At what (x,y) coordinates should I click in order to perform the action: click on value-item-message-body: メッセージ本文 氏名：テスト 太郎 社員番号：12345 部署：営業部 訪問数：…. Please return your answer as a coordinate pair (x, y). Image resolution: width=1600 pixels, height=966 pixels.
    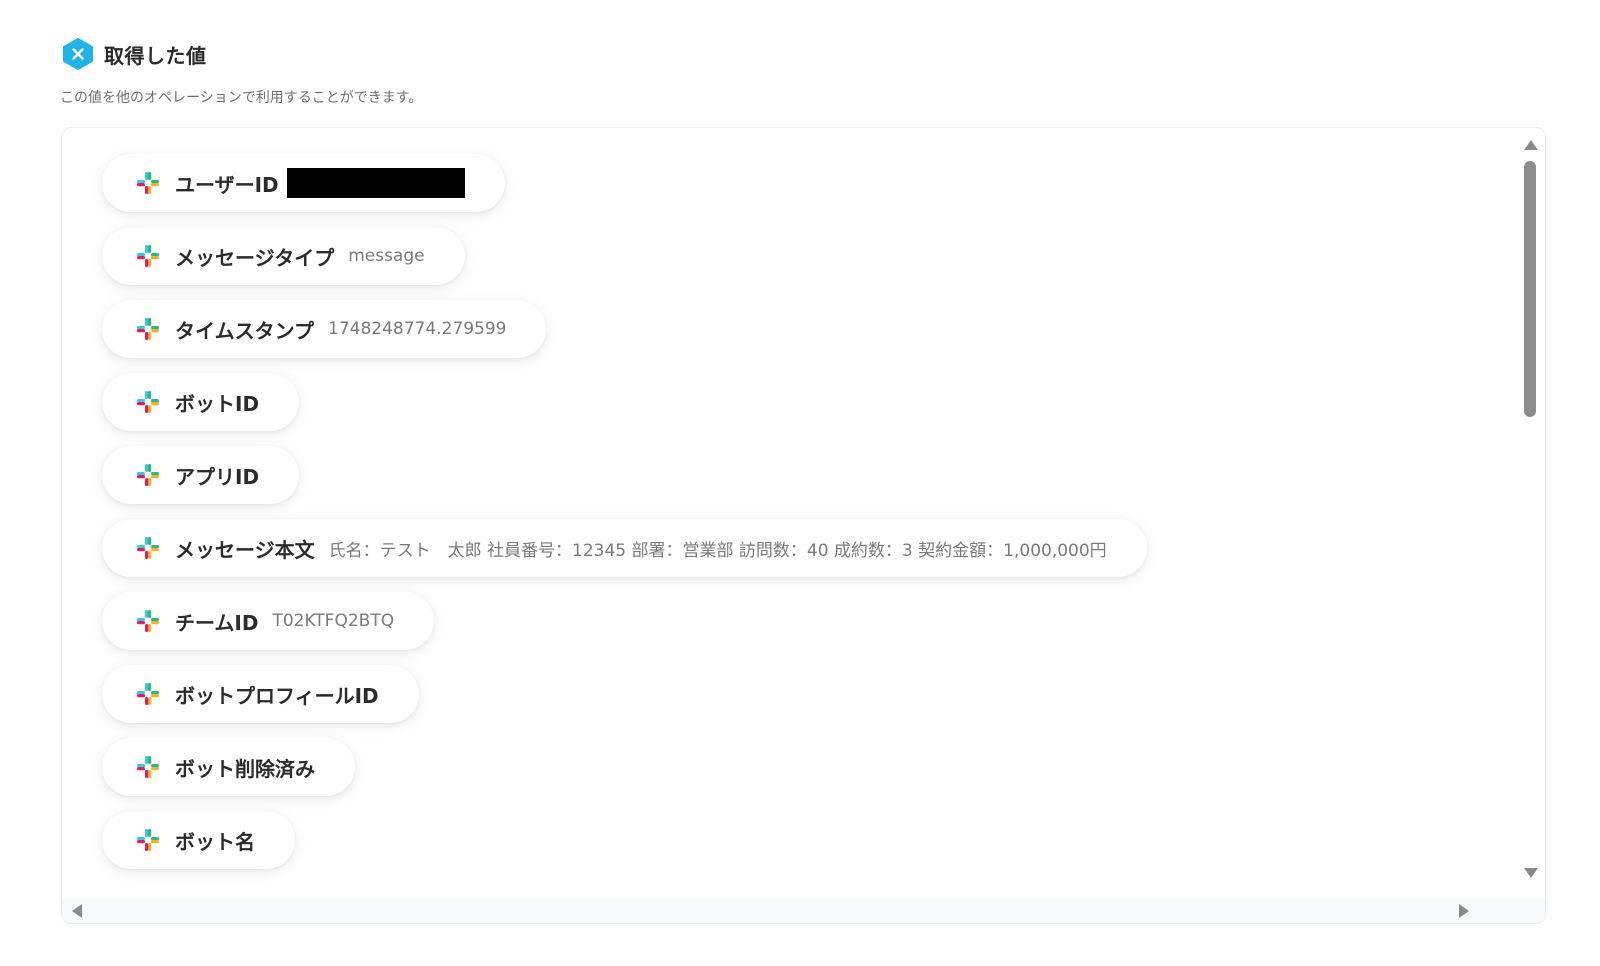
    Looking at the image, I should click on (624, 548).